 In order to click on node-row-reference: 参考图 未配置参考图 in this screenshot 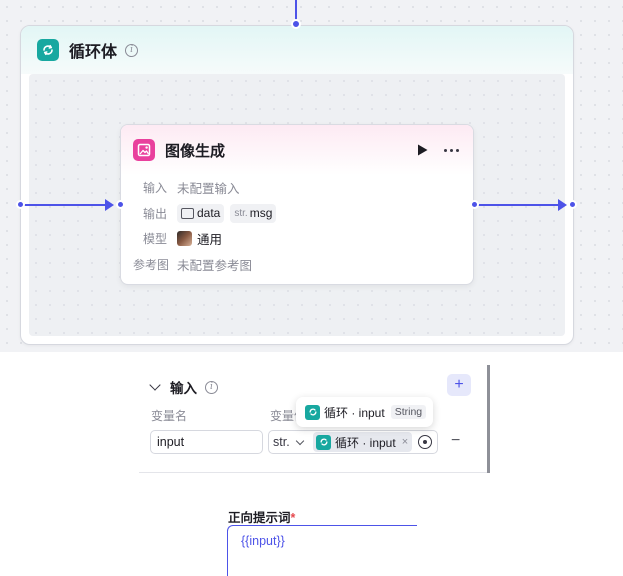, I will do `click(297, 265)`.